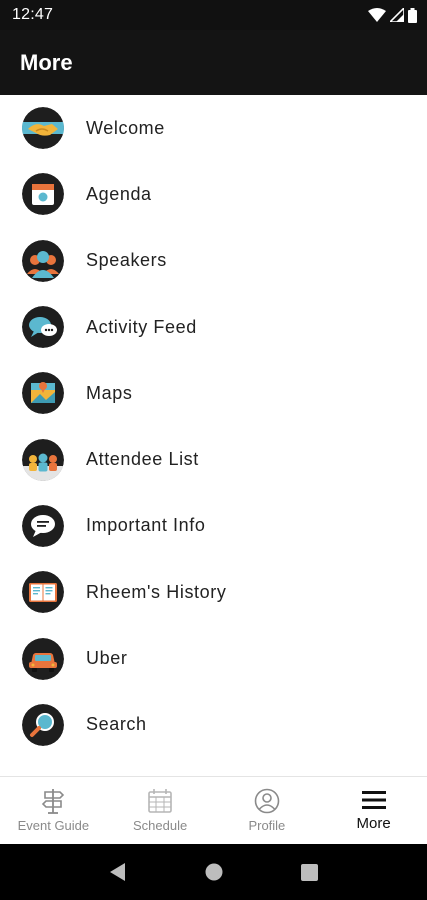 Image resolution: width=427 pixels, height=900 pixels. I want to click on speakers-icon, so click(43, 260).